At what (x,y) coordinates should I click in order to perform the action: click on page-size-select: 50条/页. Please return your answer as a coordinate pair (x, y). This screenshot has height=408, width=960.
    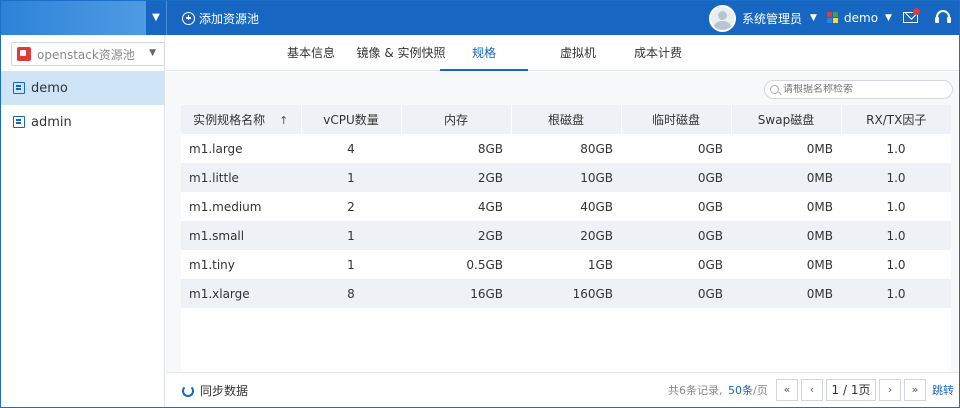
    Looking at the image, I should click on (748, 390).